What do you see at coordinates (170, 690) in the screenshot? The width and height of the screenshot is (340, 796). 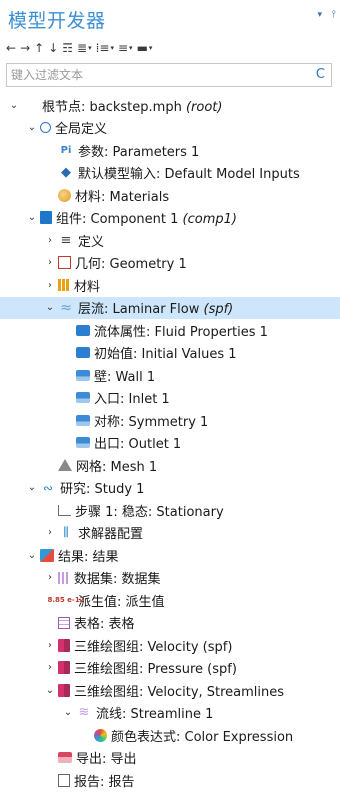 I see `tree-node: ⌄ 三维绘图组: Velocity, Streamlines` at bounding box center [170, 690].